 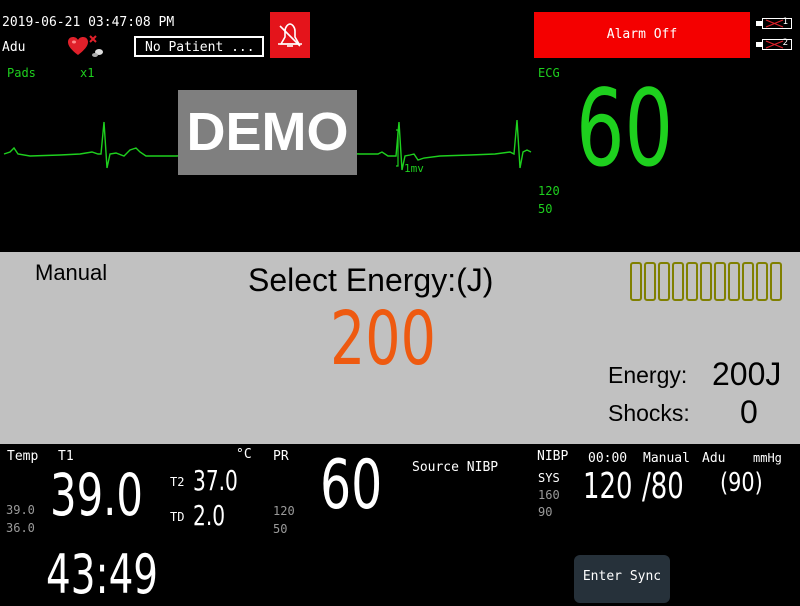 I want to click on pr-source: Source NIBP, so click(x=455, y=467).